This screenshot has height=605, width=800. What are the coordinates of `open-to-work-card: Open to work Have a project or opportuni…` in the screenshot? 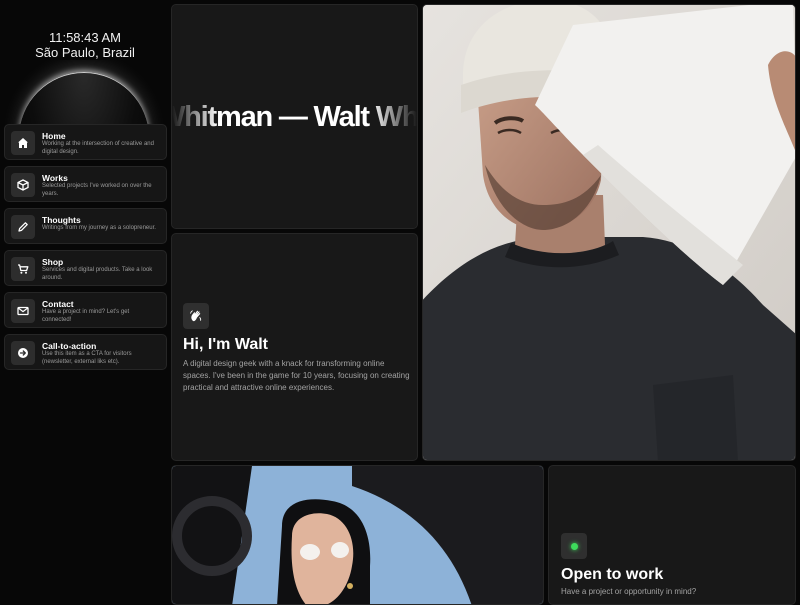 It's located at (672, 535).